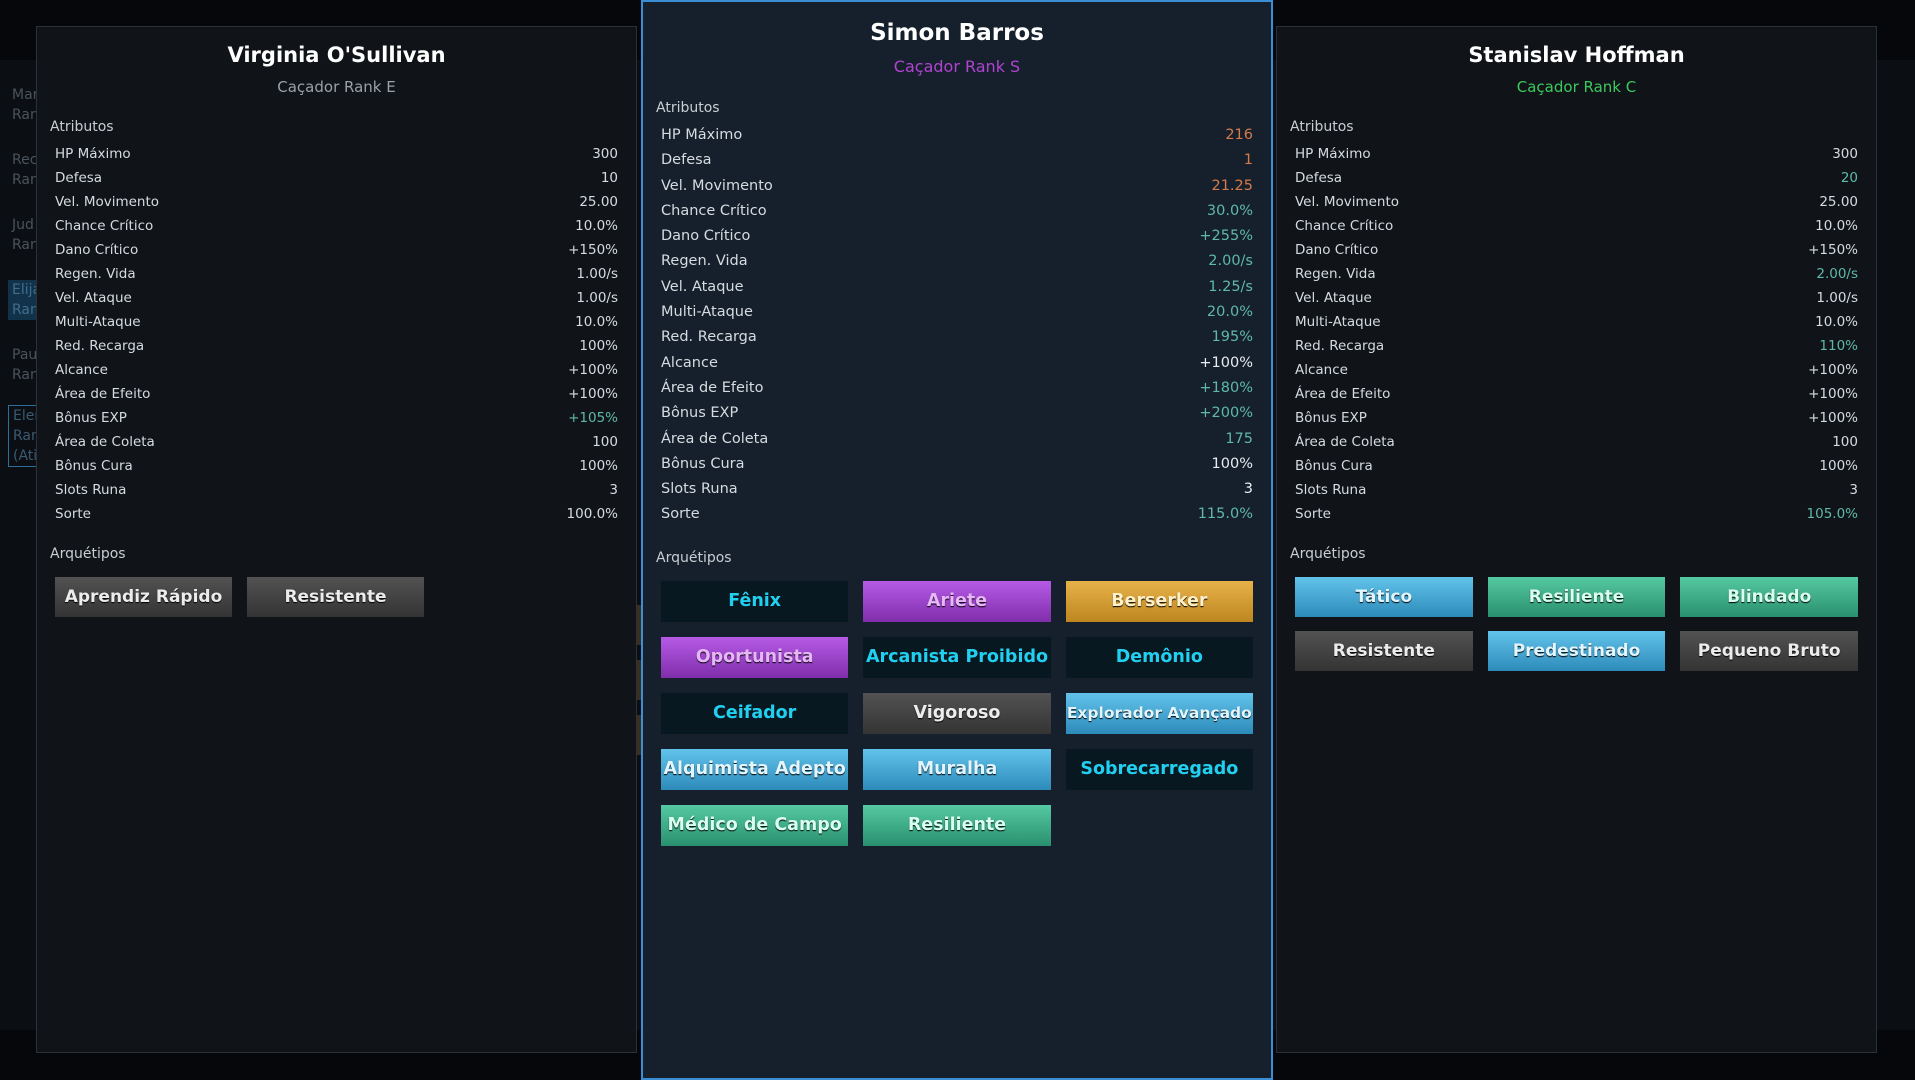 The height and width of the screenshot is (1080, 1915). What do you see at coordinates (1576, 651) in the screenshot?
I see `archetype-chip: Predestinado` at bounding box center [1576, 651].